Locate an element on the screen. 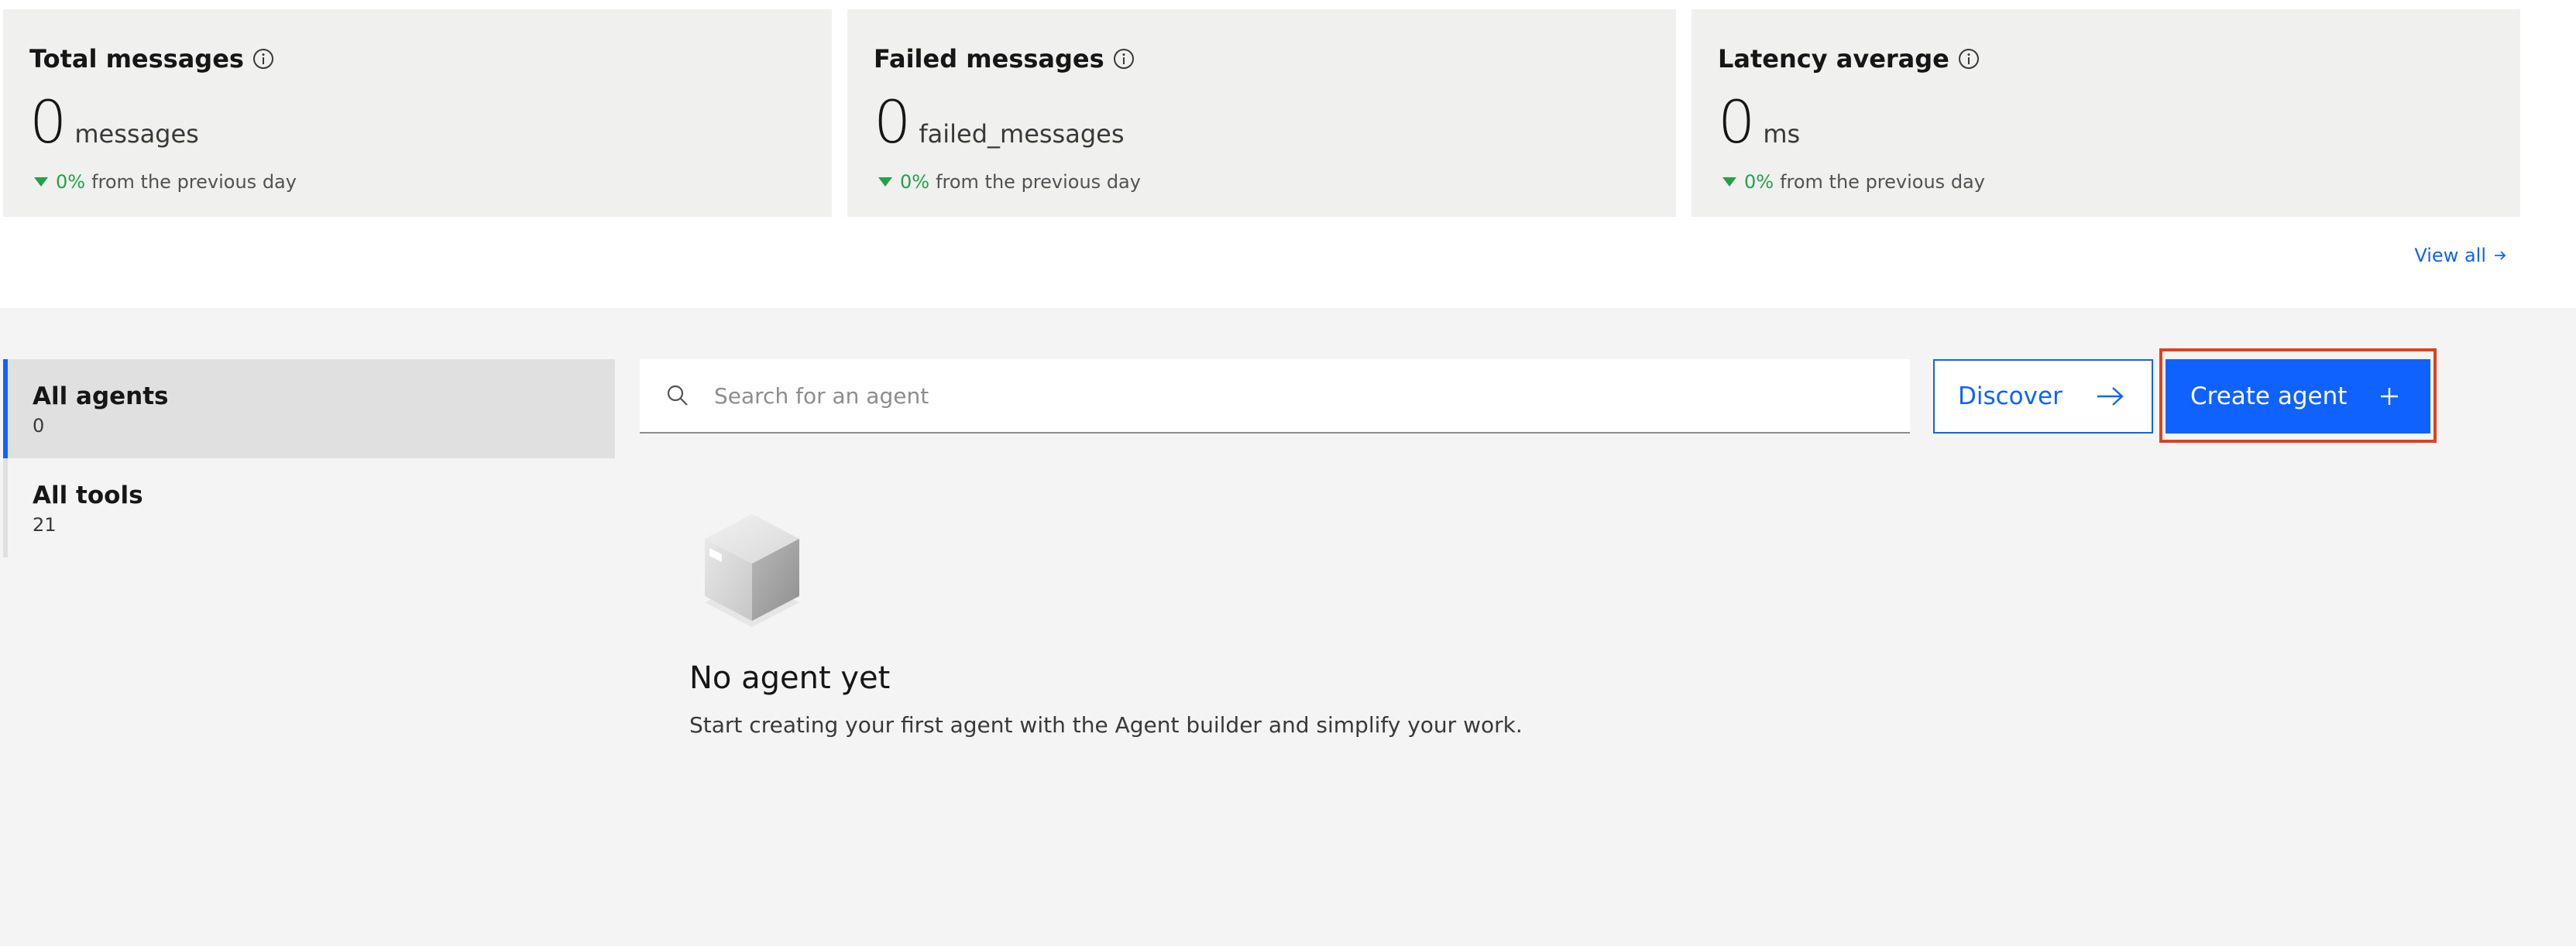 This screenshot has height=946, width=2576. search-box is located at coordinates (1275, 396).